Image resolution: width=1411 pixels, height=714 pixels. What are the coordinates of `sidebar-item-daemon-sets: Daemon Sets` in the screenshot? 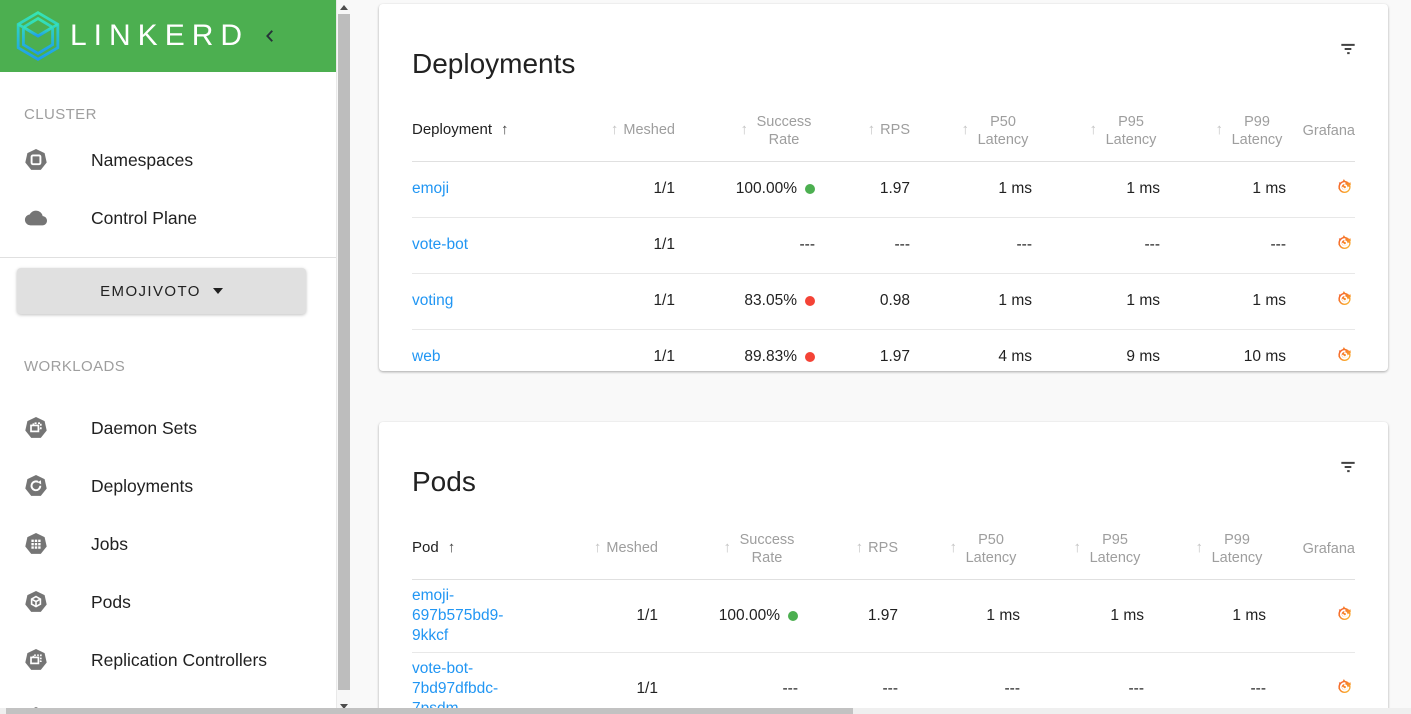 It's located at (168, 428).